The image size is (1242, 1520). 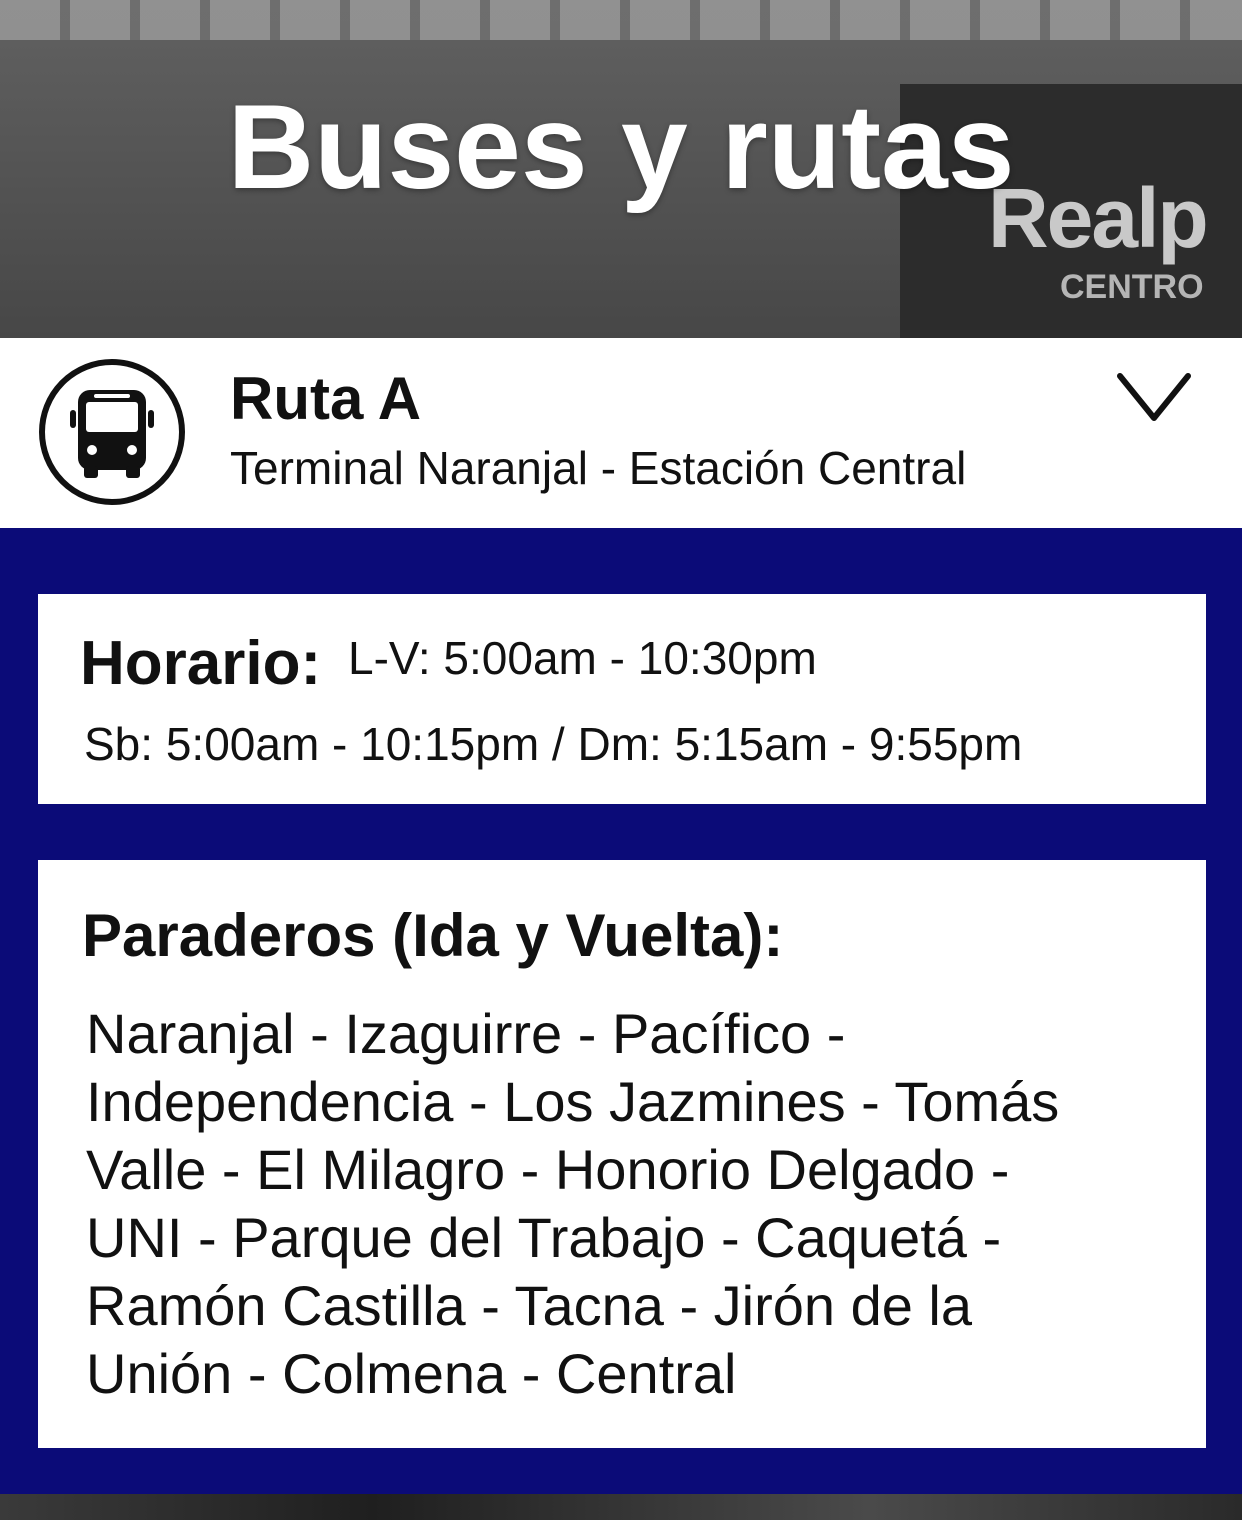 What do you see at coordinates (548, 1169) in the screenshot?
I see `stops-line: Valle - El Milagro - Honorio Delgado -` at bounding box center [548, 1169].